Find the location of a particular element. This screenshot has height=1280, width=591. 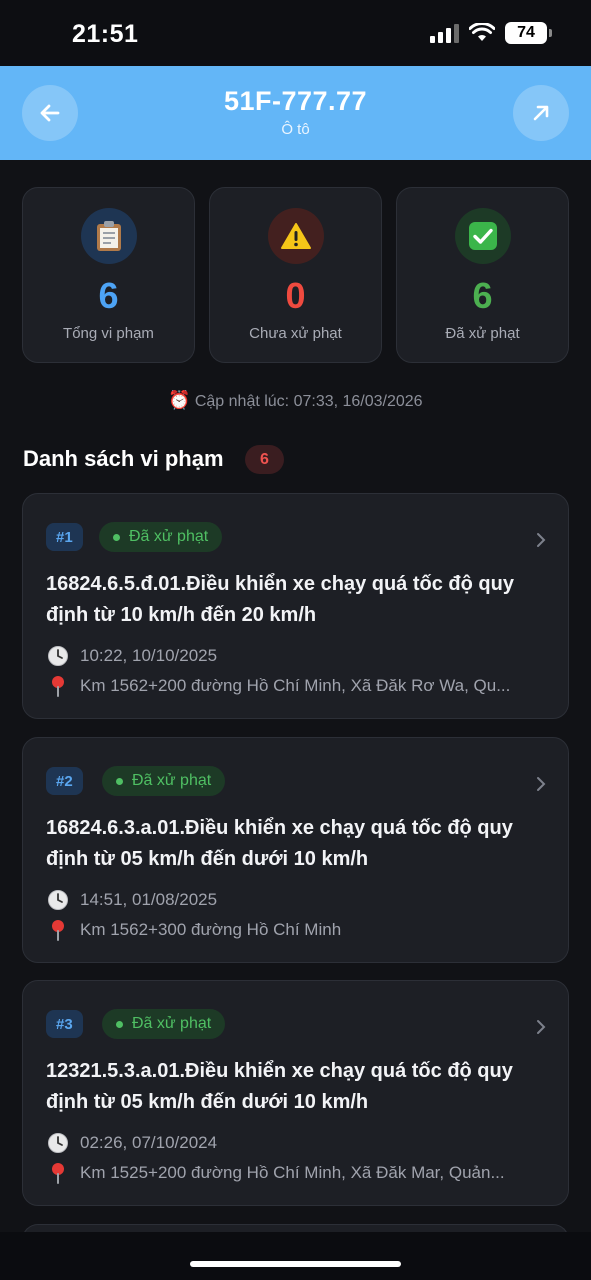

arrow-up-right-icon is located at coordinates (541, 113).